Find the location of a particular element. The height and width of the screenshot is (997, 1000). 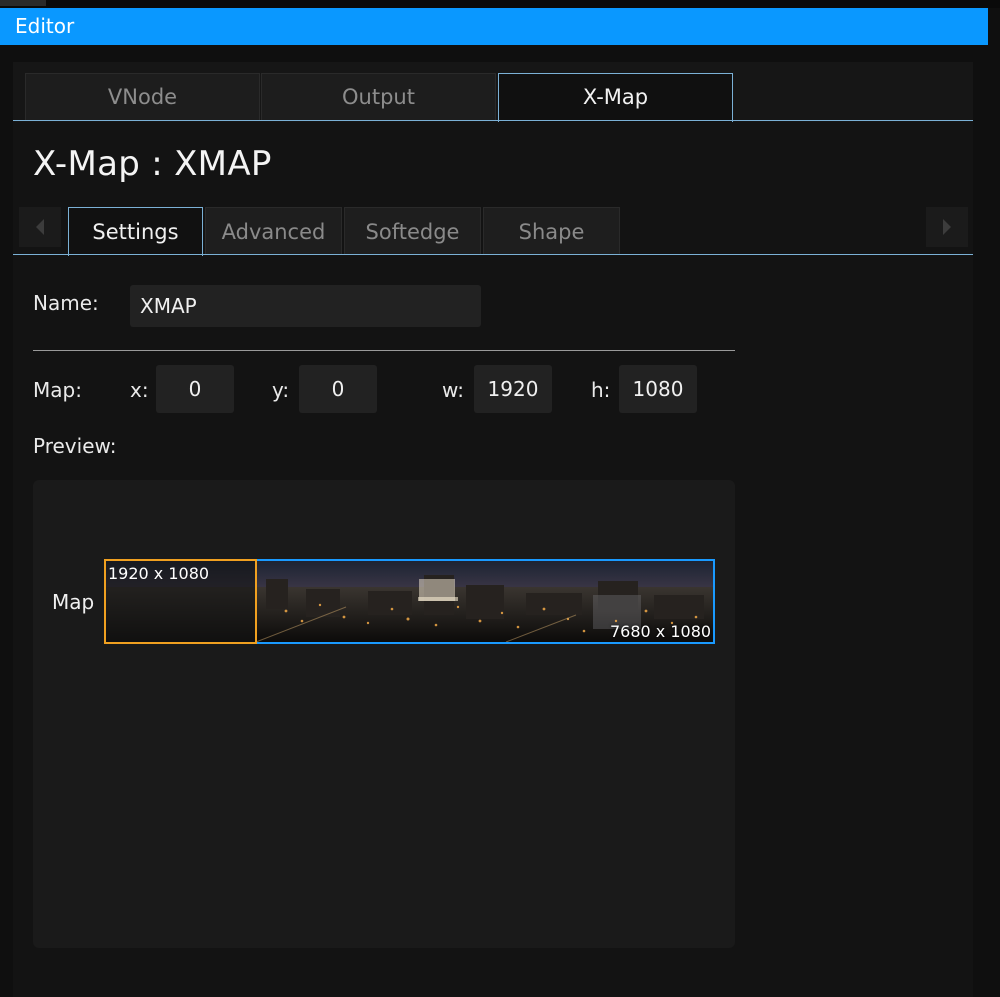

name-input-value: XMAP is located at coordinates (168, 306).